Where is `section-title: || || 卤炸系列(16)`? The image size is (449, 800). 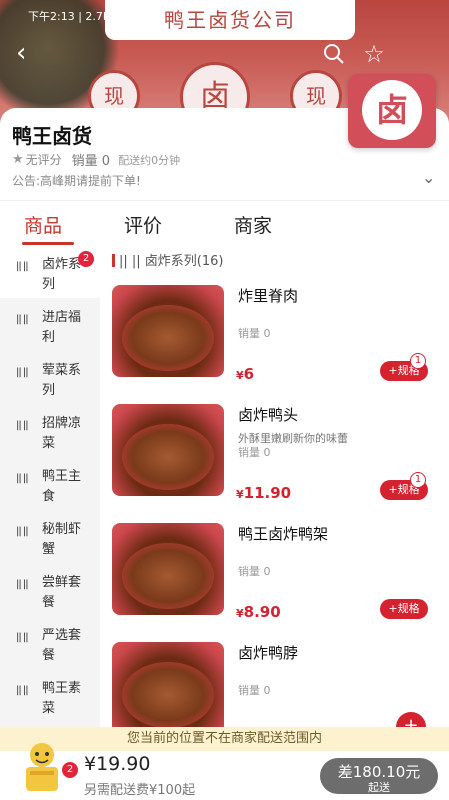 section-title: || || 卤炸系列(16) is located at coordinates (167, 259).